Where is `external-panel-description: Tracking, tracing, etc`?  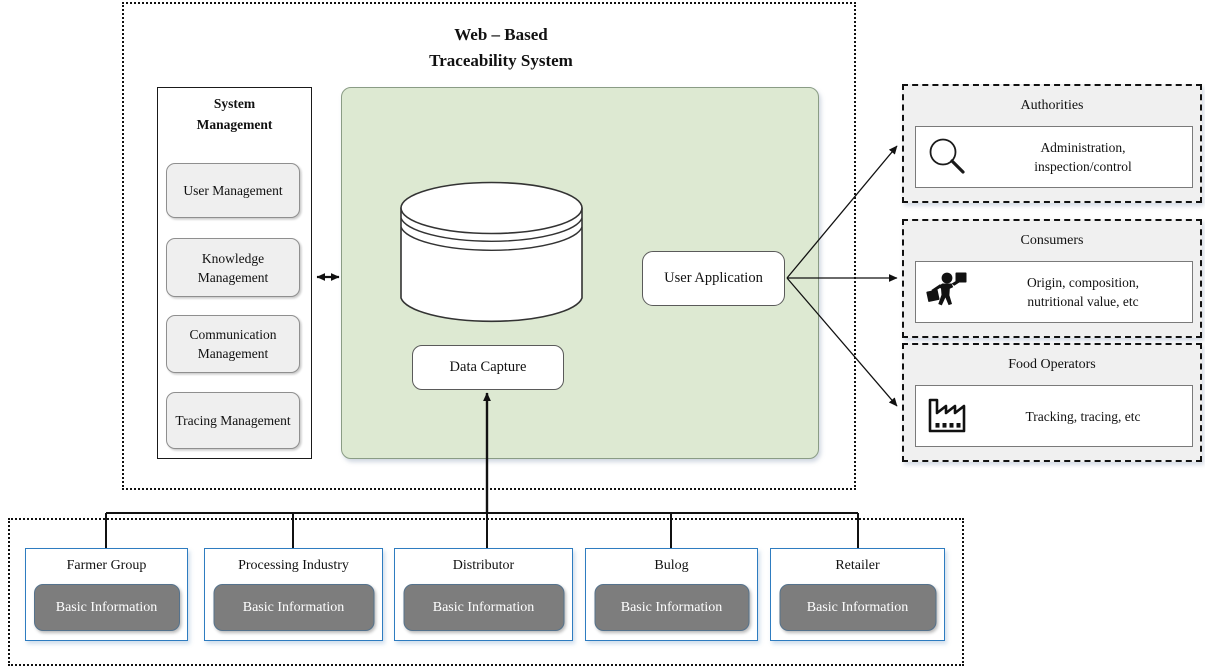 external-panel-description: Tracking, tracing, etc is located at coordinates (1085, 416).